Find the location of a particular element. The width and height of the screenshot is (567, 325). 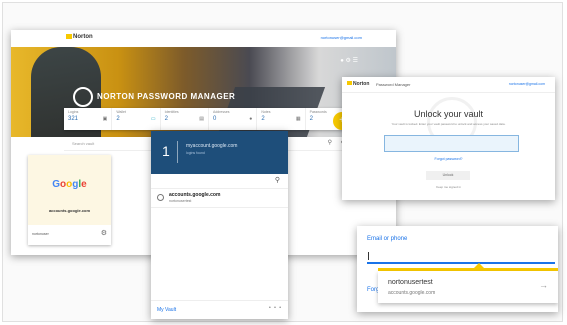

category-count: 0 is located at coordinates (214, 119).